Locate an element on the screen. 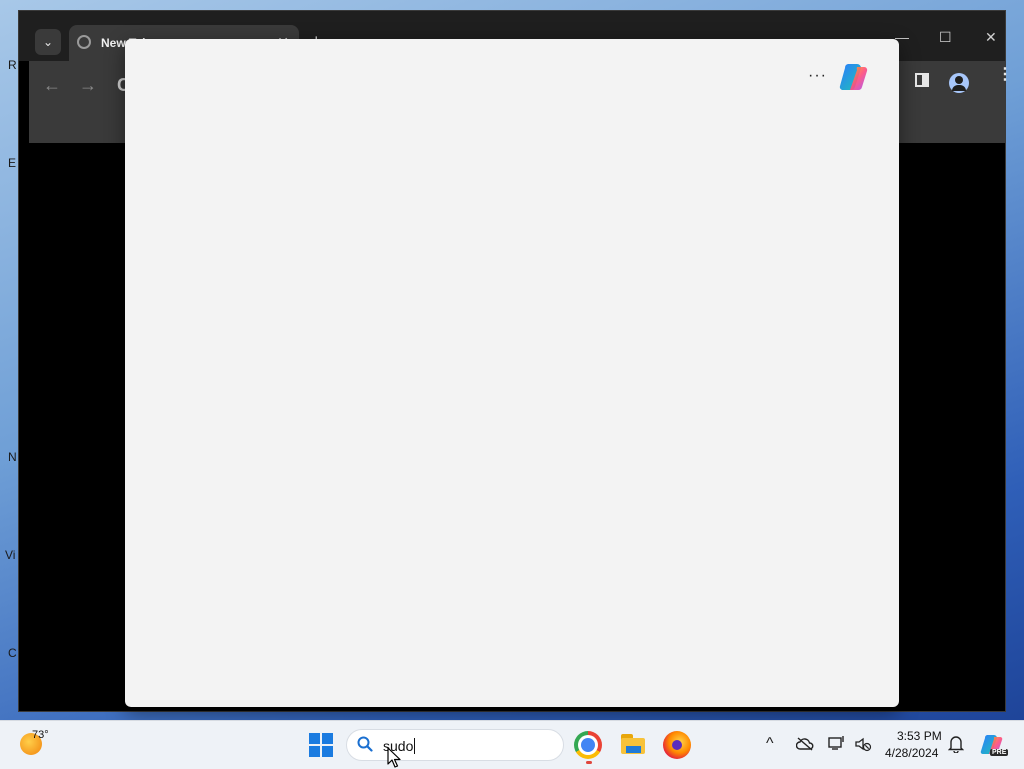 Image resolution: width=1024 pixels, height=769 pixels. notification-bell-icon is located at coordinates (956, 744).